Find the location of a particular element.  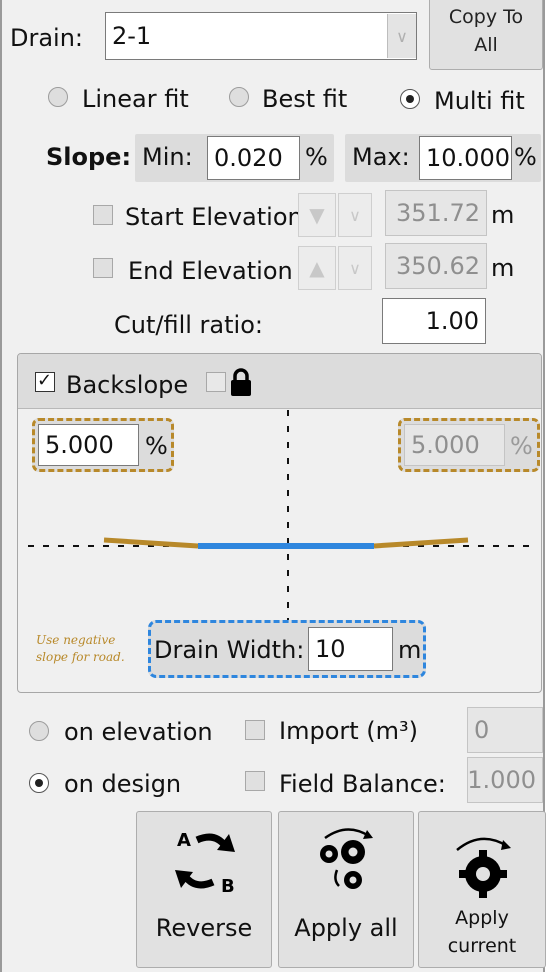

slope-max-value: 10.000 is located at coordinates (468, 158).